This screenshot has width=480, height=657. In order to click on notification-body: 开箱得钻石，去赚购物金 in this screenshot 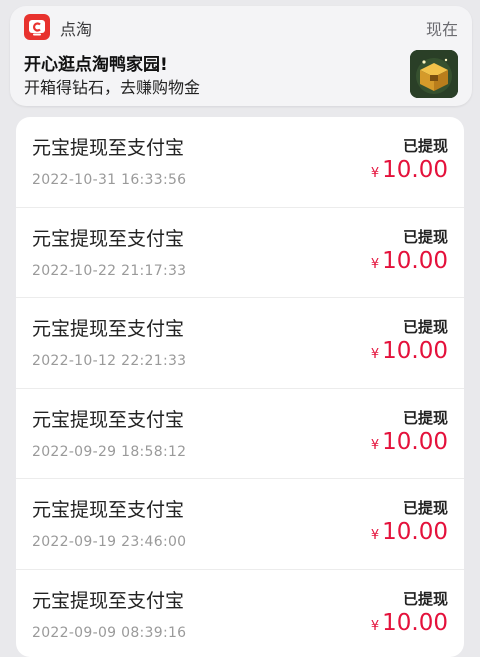, I will do `click(112, 86)`.